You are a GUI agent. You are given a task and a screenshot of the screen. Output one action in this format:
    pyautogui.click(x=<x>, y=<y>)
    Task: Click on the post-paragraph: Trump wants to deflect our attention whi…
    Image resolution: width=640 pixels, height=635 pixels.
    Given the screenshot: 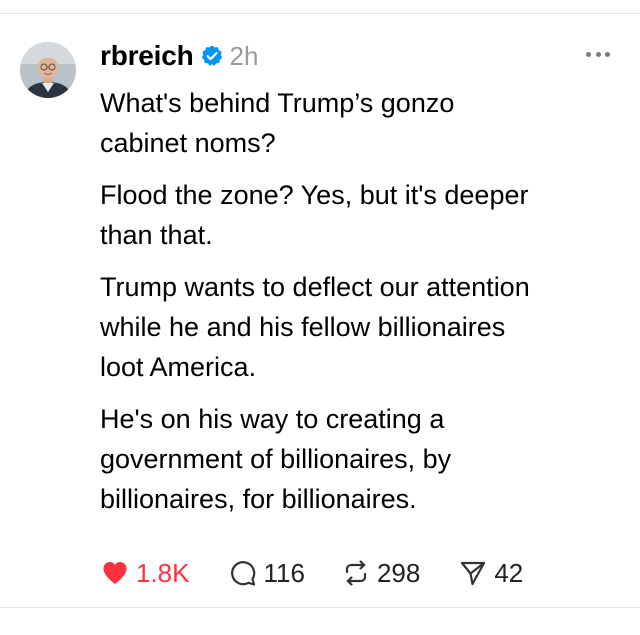 What is the action you would take?
    pyautogui.click(x=315, y=327)
    